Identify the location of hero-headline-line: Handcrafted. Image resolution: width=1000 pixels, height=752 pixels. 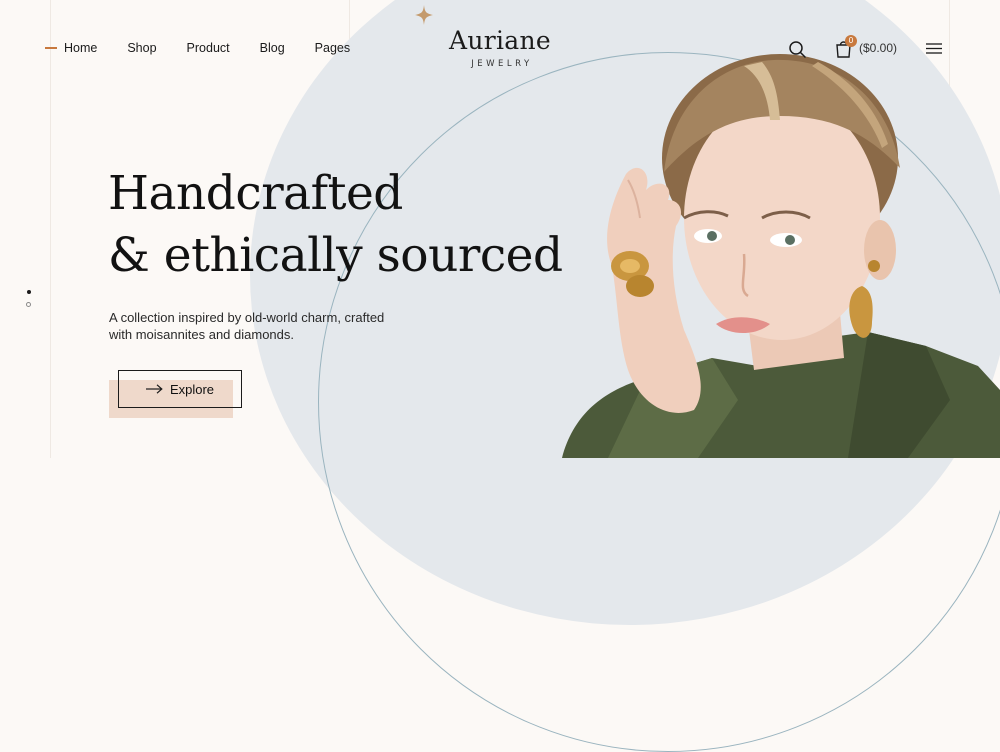
(255, 193).